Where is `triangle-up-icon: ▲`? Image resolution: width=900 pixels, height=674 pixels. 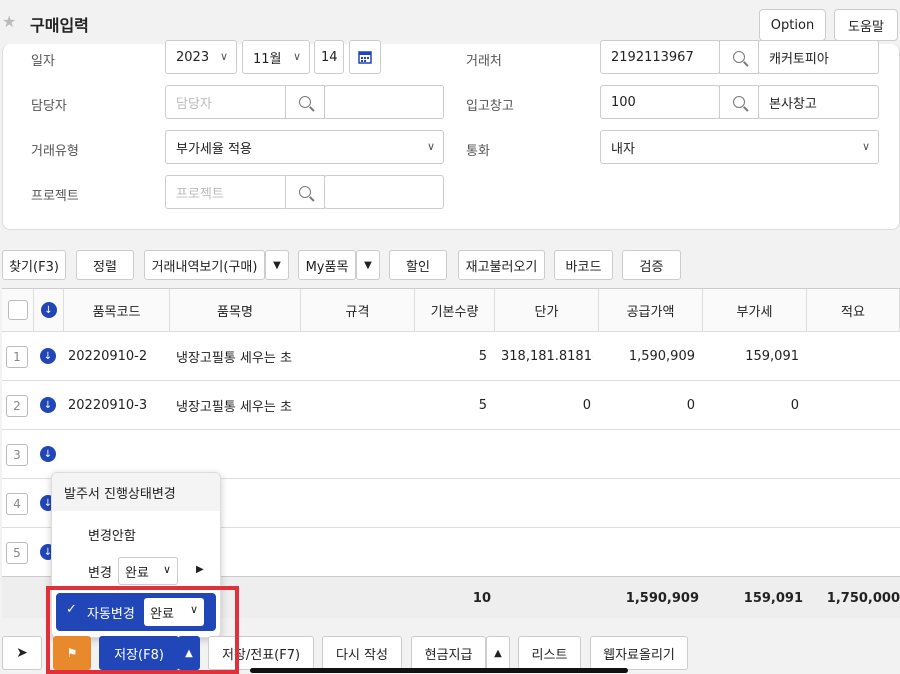 triangle-up-icon: ▲ is located at coordinates (498, 653).